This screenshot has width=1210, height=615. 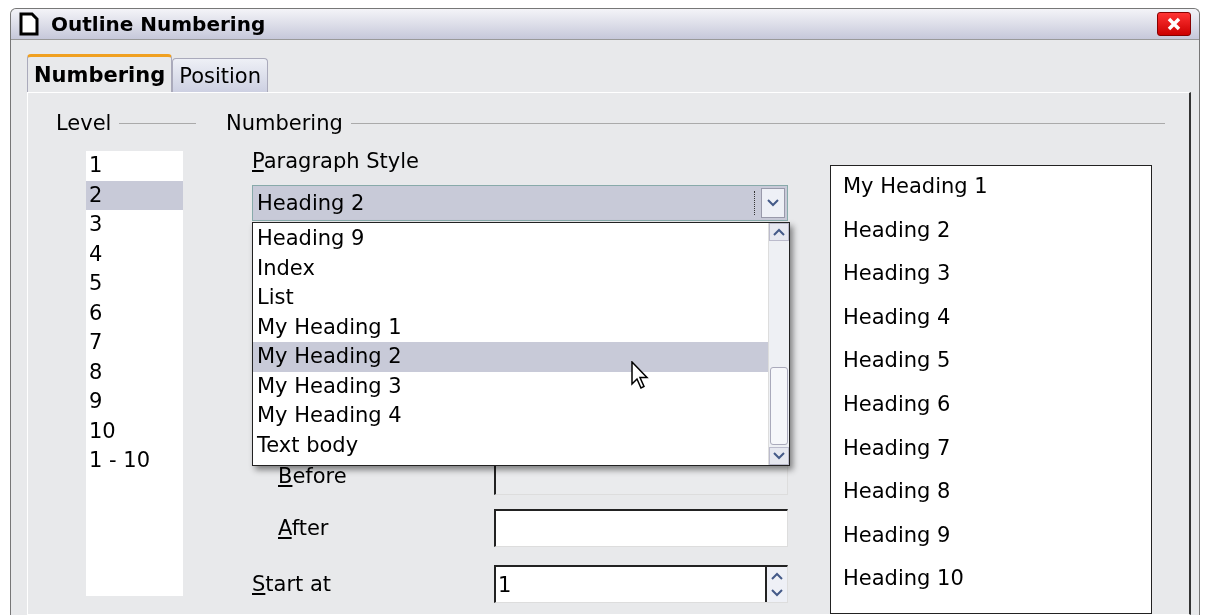 What do you see at coordinates (159, 24) in the screenshot?
I see `window-title: Outline Numbering` at bounding box center [159, 24].